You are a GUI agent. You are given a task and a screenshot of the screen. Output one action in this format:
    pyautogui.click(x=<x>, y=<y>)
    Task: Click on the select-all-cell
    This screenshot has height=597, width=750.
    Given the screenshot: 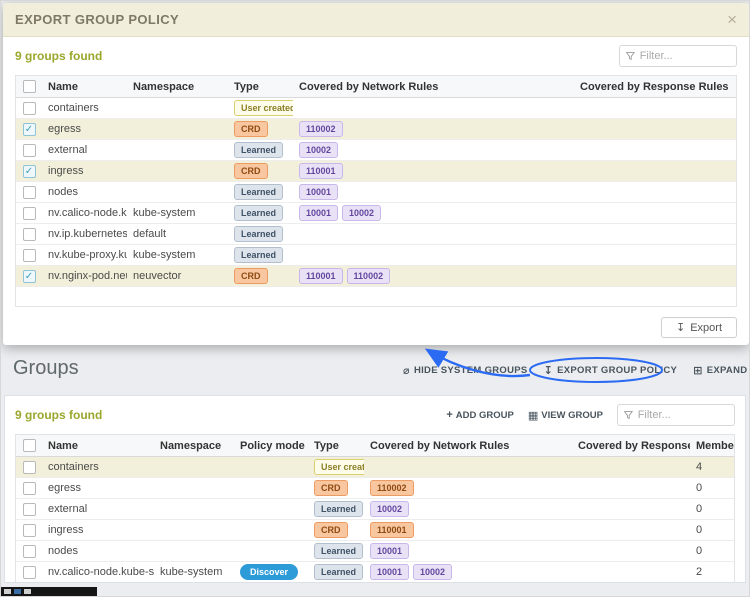 What is the action you would take?
    pyautogui.click(x=29, y=445)
    